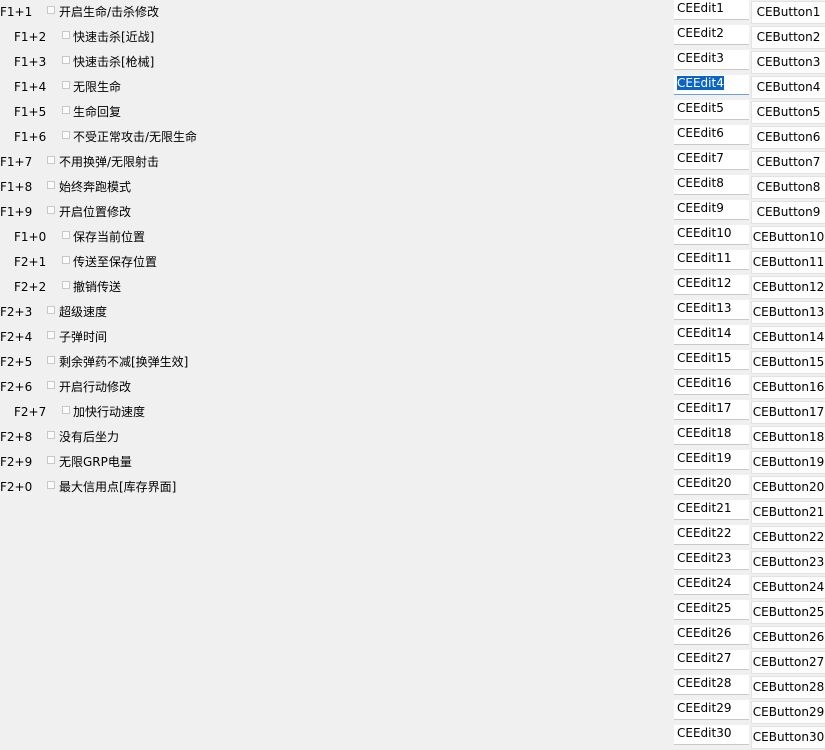 The height and width of the screenshot is (750, 825). I want to click on ce-edit-text: CEEdit11, so click(704, 258).